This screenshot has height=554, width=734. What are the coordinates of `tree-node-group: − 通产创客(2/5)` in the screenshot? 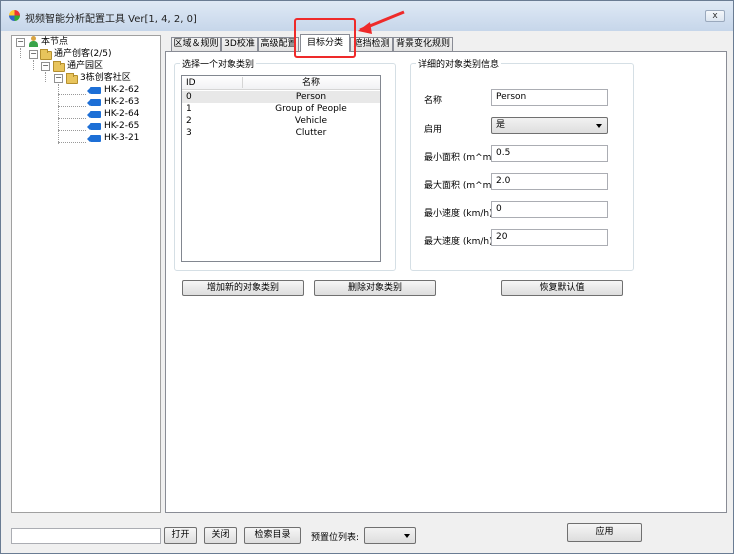 It's located at (86, 54).